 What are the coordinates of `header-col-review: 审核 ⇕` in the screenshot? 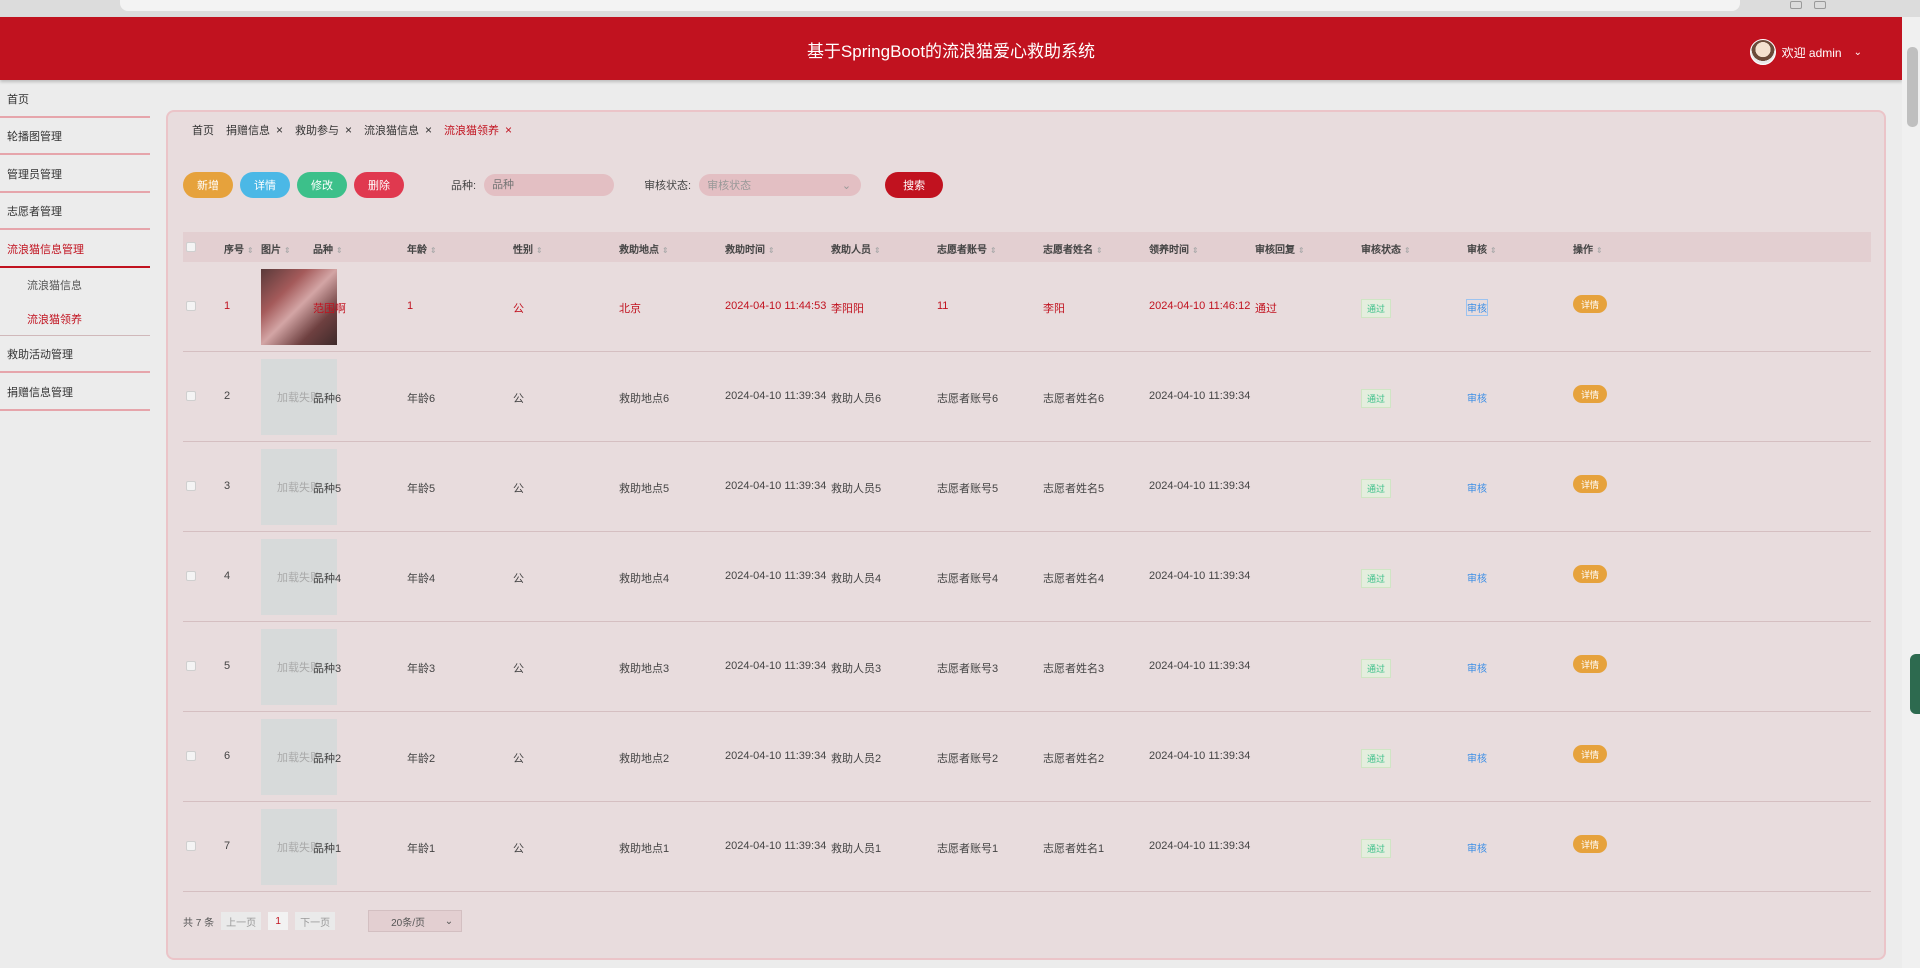 It's located at (1482, 248).